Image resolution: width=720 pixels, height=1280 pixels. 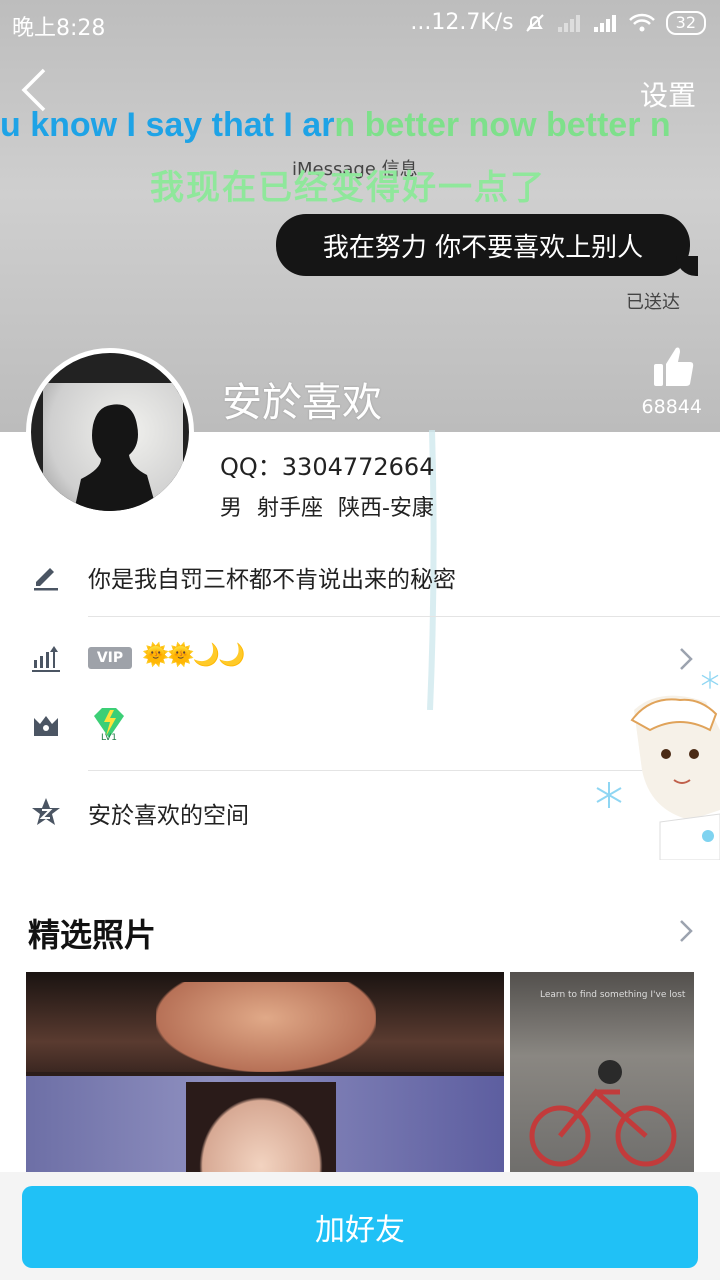 What do you see at coordinates (327, 467) in the screenshot?
I see `qq-number: QQ：3304772664` at bounding box center [327, 467].